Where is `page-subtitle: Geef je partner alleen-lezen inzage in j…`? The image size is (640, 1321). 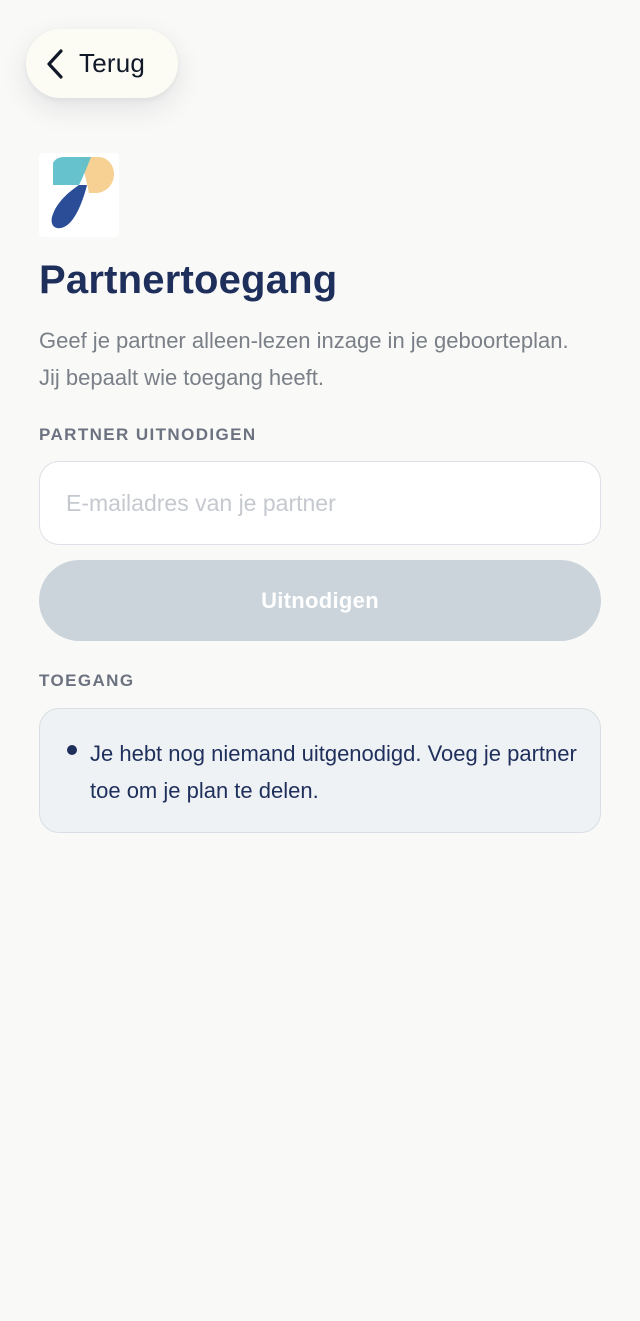
page-subtitle: Geef je partner alleen-lezen inzage in j… is located at coordinates (304, 359).